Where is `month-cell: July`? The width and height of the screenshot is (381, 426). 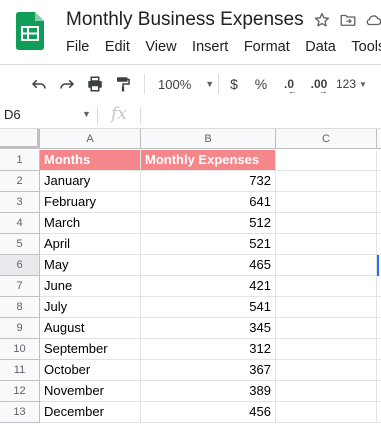
month-cell: July is located at coordinates (90, 307).